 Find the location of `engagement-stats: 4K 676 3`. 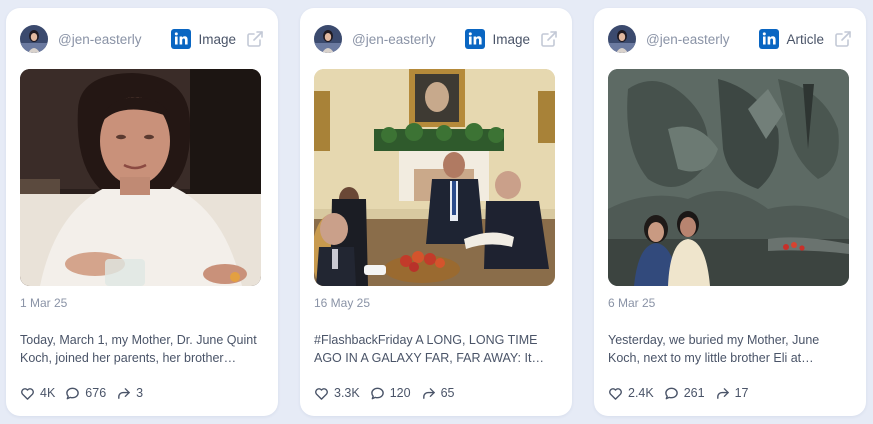

engagement-stats: 4K 676 3 is located at coordinates (86, 393).